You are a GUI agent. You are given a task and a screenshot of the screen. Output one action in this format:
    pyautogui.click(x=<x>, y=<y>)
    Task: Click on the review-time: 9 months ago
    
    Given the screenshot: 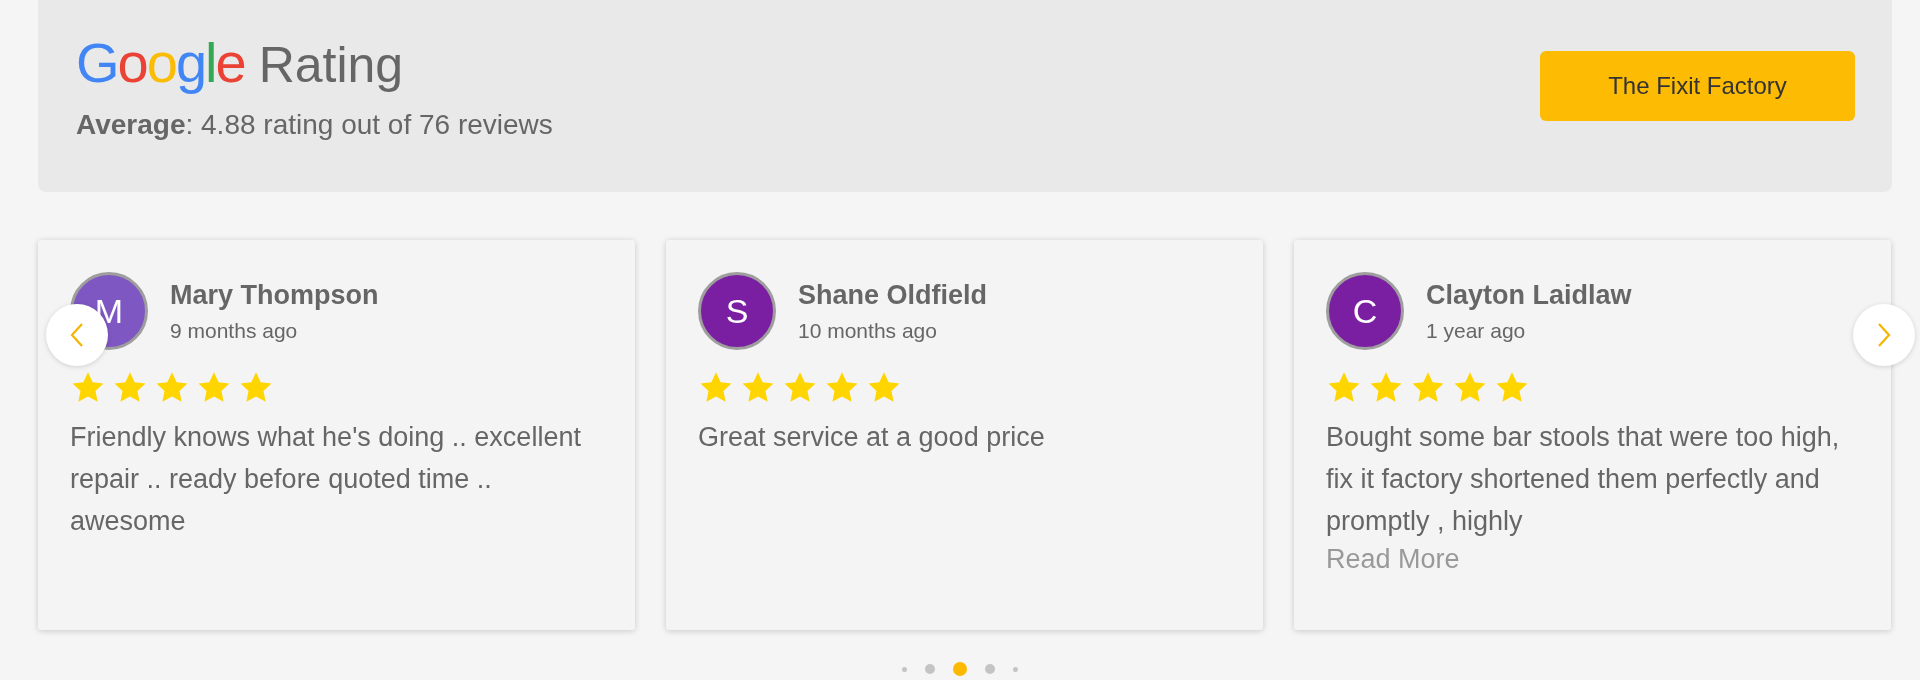 What is the action you would take?
    pyautogui.click(x=234, y=330)
    